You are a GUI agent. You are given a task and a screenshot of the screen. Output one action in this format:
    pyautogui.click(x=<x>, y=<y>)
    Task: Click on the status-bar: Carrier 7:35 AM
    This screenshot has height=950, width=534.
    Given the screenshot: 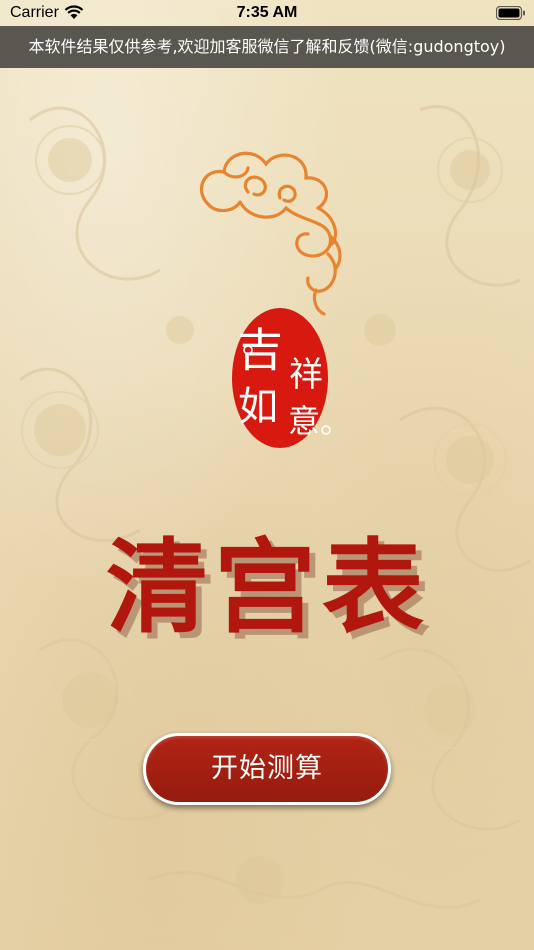 What is the action you would take?
    pyautogui.click(x=267, y=13)
    